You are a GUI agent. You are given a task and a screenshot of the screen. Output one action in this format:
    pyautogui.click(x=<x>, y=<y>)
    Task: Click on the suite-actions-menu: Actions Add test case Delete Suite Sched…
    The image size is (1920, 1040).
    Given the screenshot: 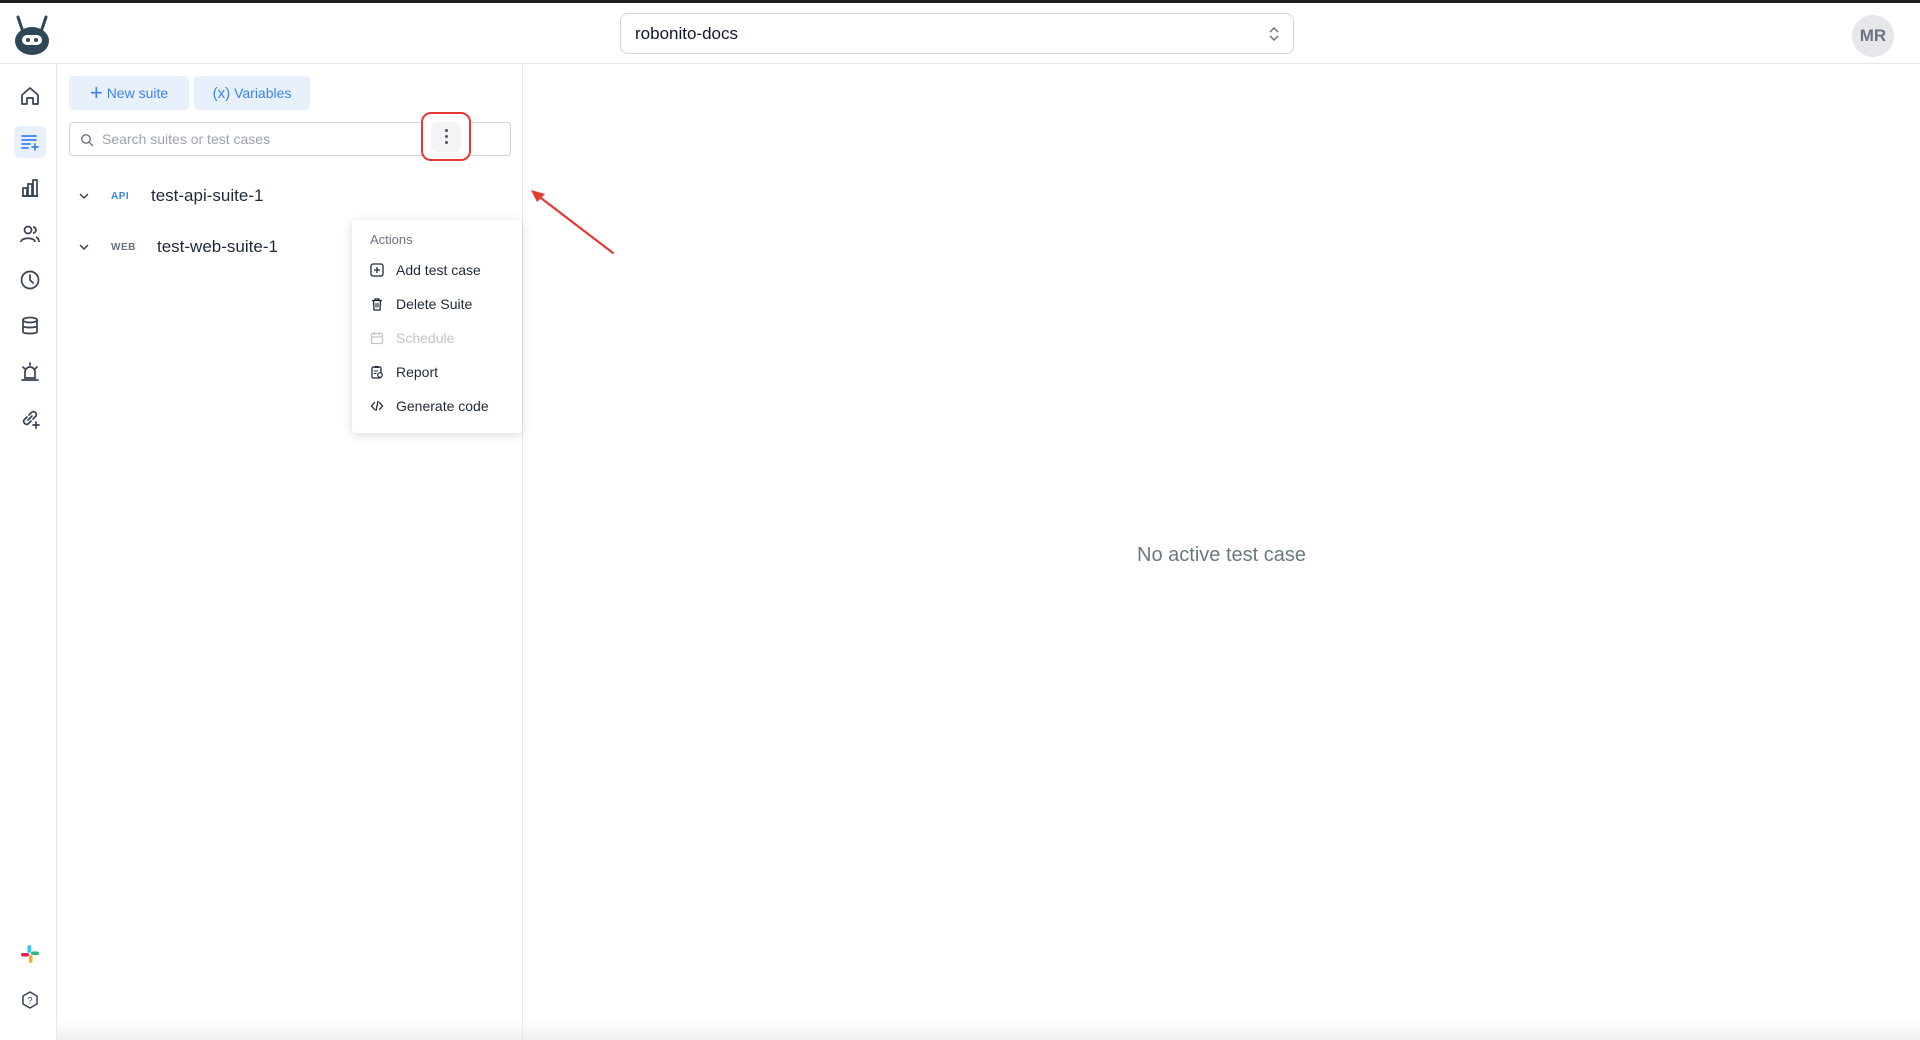 What is the action you would take?
    pyautogui.click(x=437, y=326)
    